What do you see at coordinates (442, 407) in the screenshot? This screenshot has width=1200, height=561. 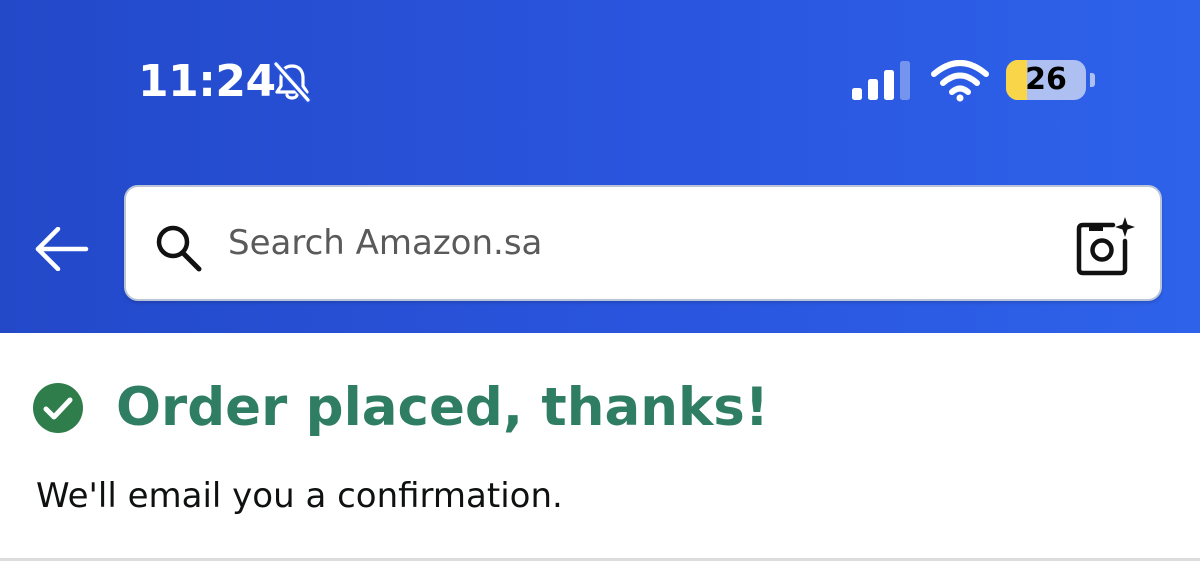 I see `order-status-title: Order placed, thanks!` at bounding box center [442, 407].